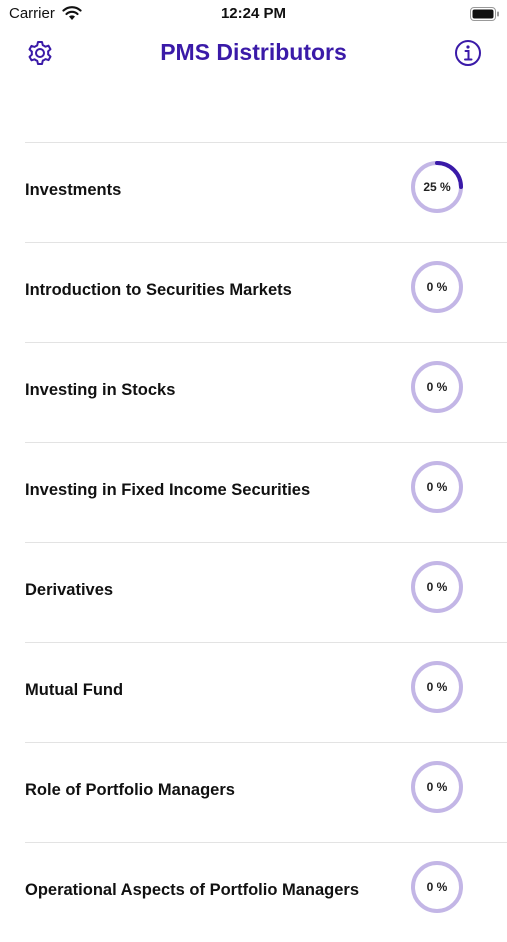 The width and height of the screenshot is (507, 942). I want to click on progress-ring: 25 %, so click(437, 187).